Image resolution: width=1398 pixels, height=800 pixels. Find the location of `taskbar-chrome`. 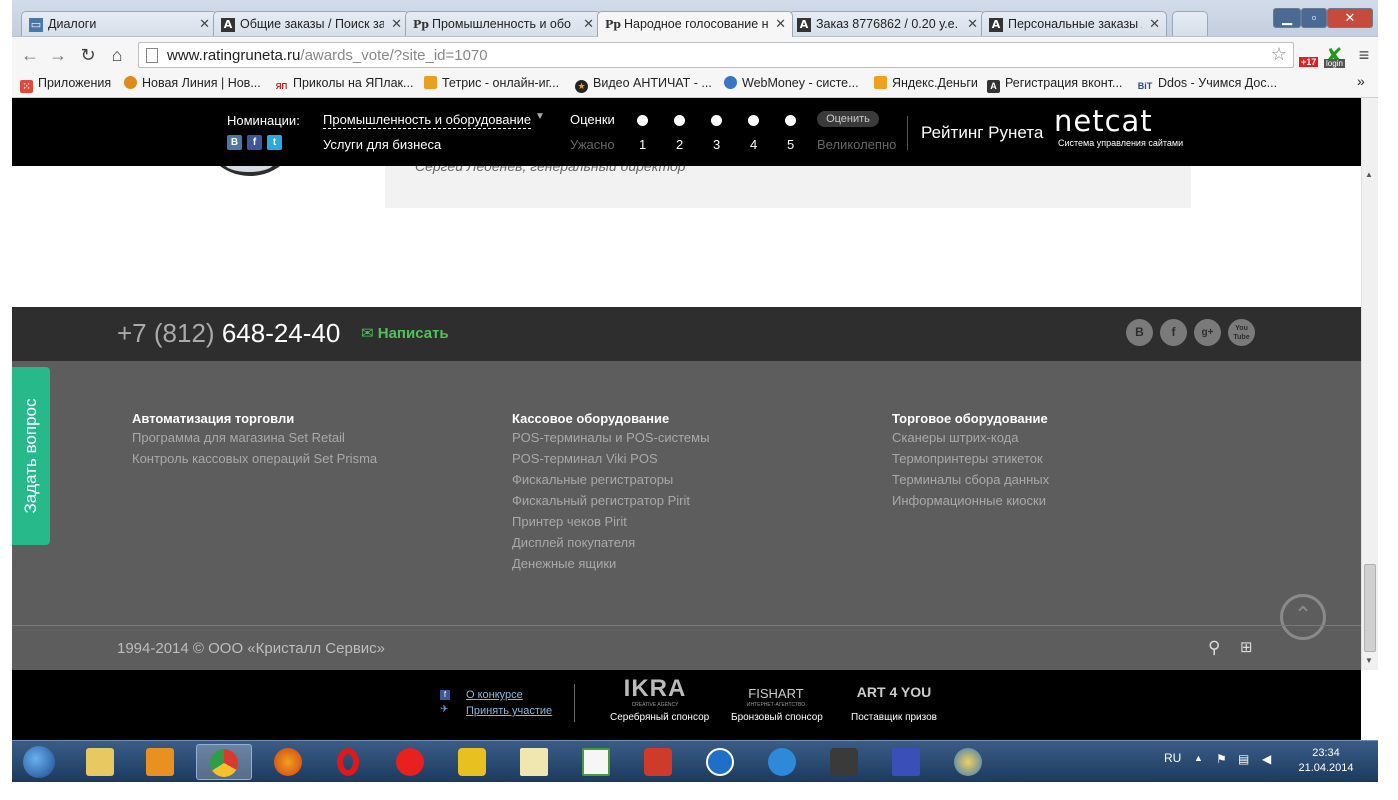

taskbar-chrome is located at coordinates (224, 762).